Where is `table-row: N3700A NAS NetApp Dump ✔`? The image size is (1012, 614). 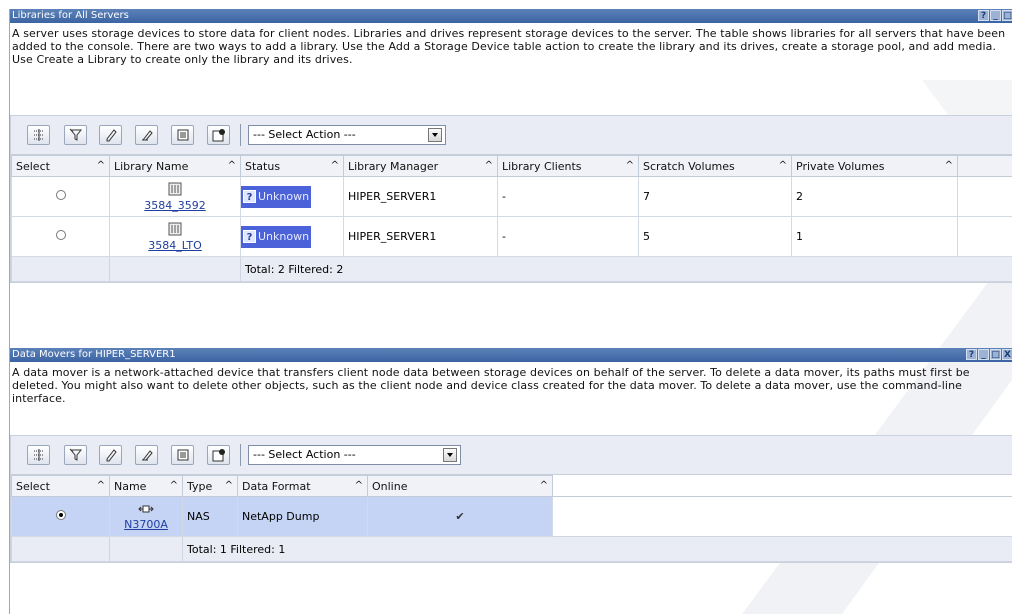
table-row: N3700A NAS NetApp Dump ✔ is located at coordinates (511, 516).